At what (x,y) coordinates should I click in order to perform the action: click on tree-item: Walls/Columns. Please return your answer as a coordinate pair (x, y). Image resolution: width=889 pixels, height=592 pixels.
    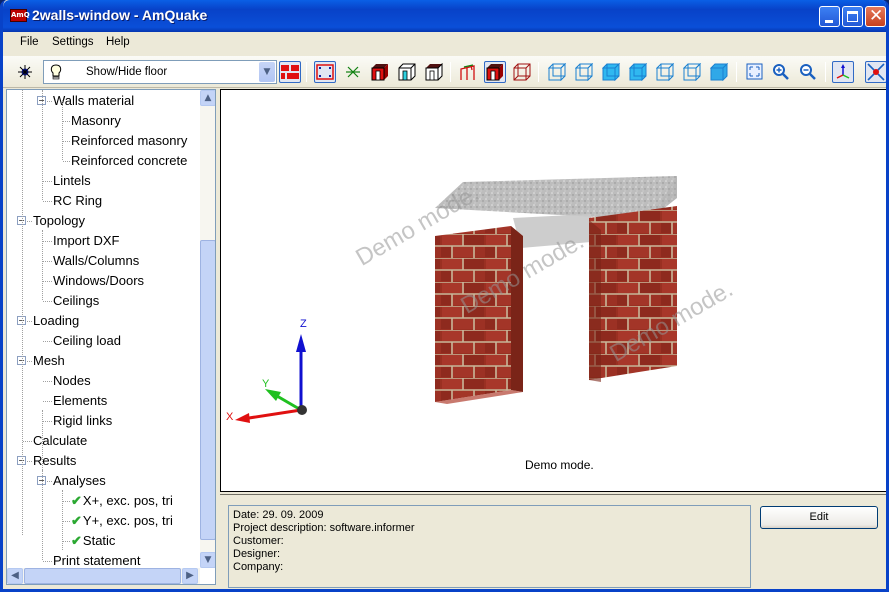
    Looking at the image, I should click on (96, 261).